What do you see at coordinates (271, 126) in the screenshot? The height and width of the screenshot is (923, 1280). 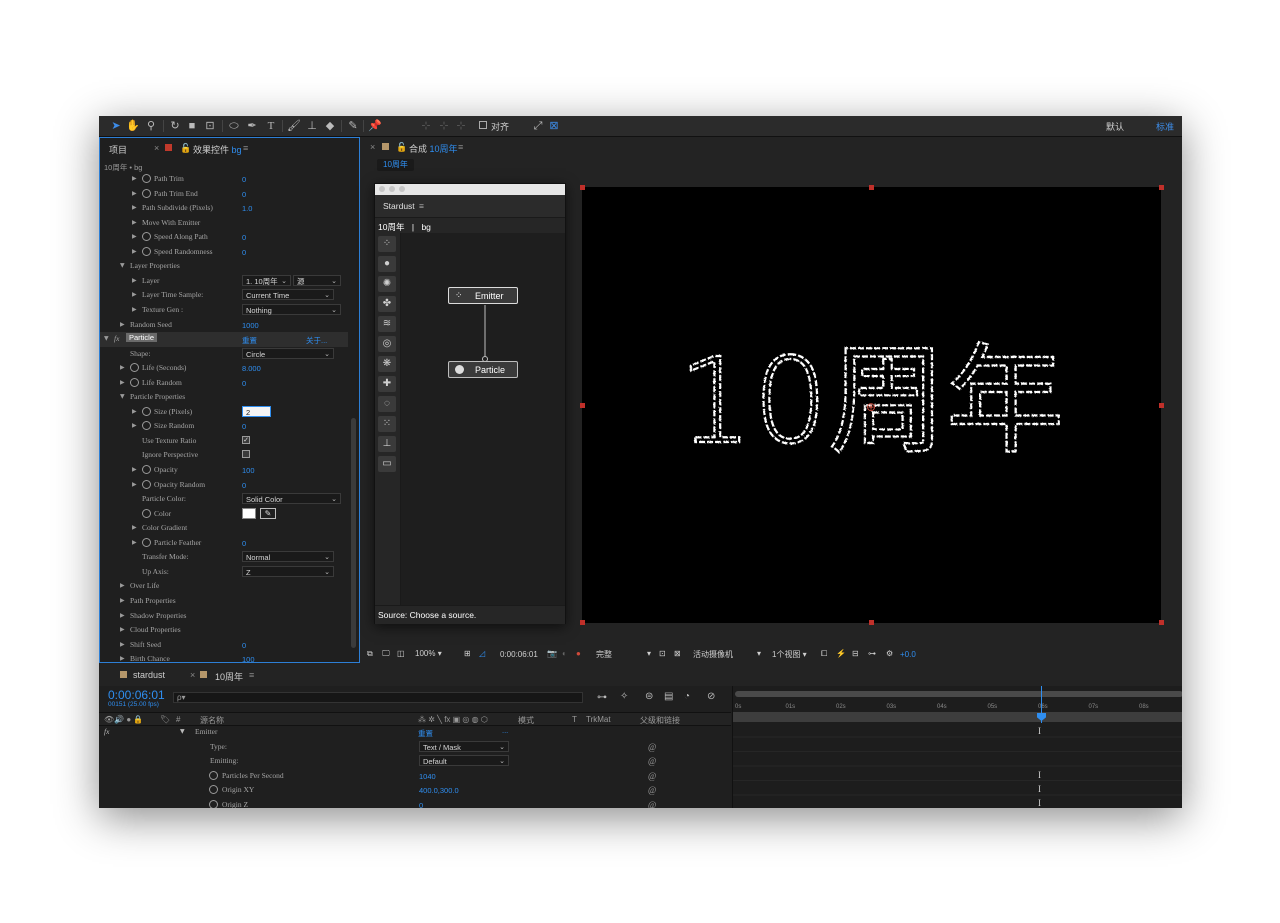 I see `type-tool-icon: T` at bounding box center [271, 126].